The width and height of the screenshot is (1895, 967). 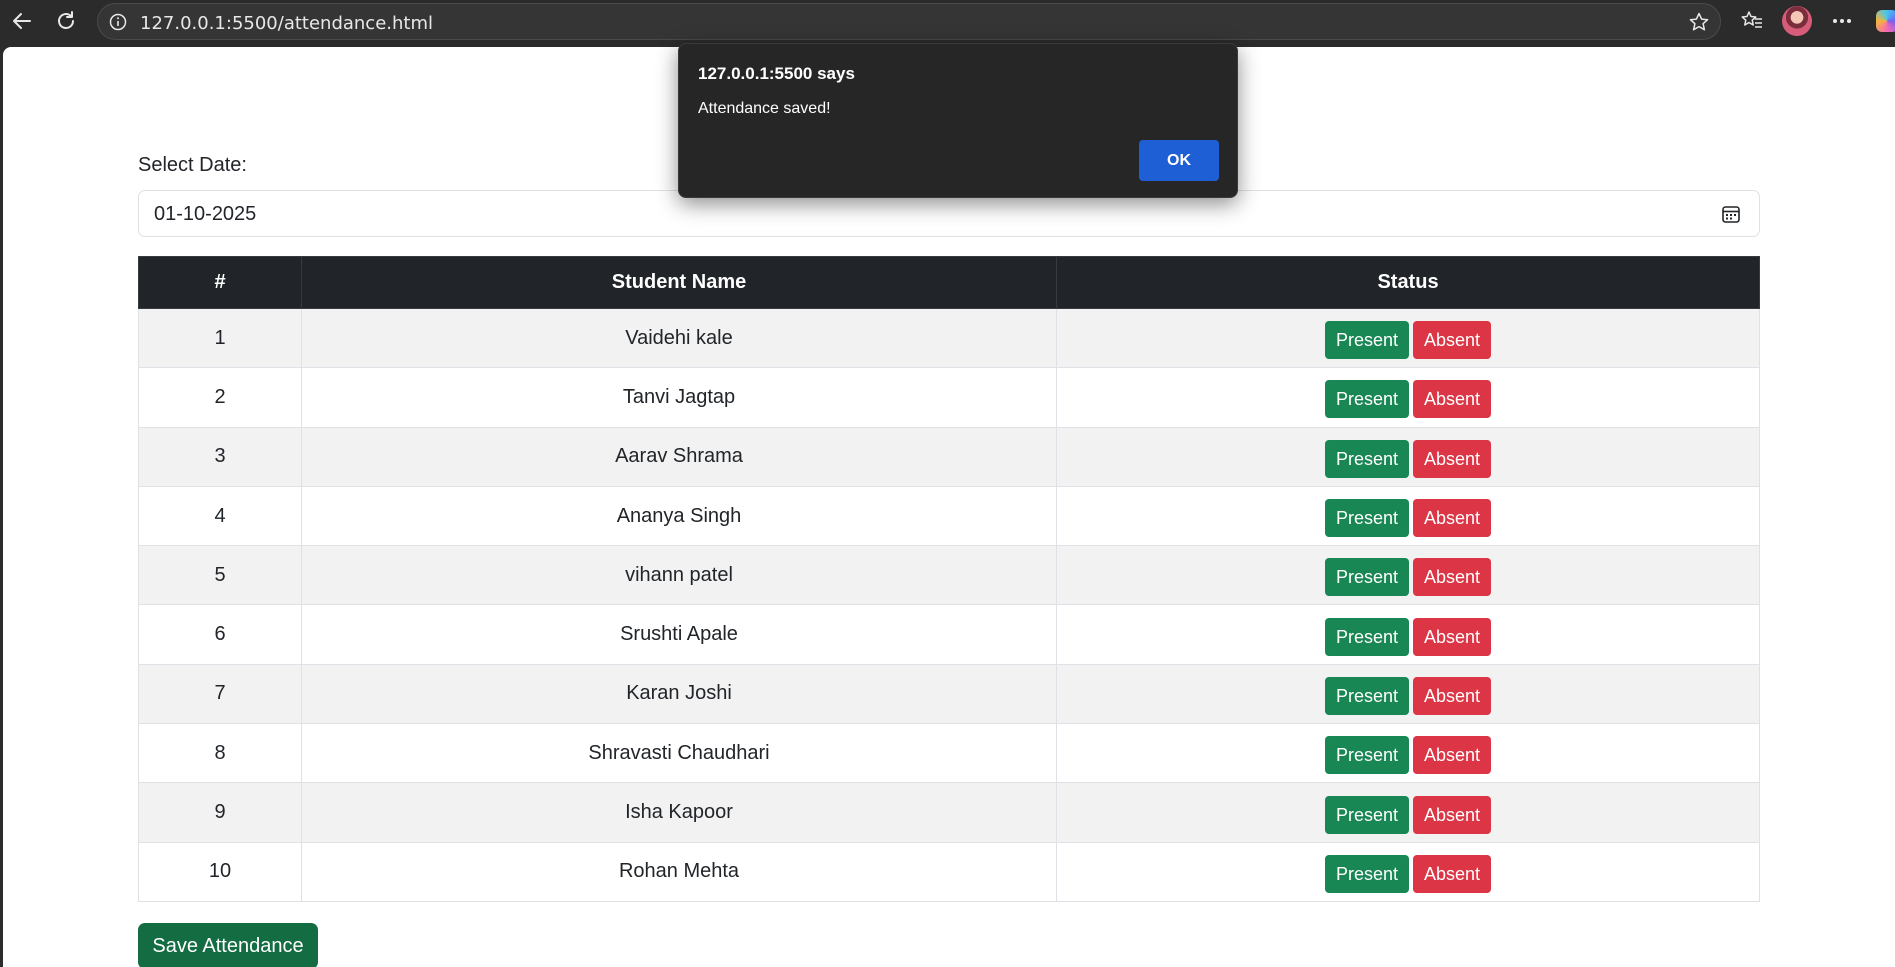 I want to click on header-number: #, so click(x=220, y=282).